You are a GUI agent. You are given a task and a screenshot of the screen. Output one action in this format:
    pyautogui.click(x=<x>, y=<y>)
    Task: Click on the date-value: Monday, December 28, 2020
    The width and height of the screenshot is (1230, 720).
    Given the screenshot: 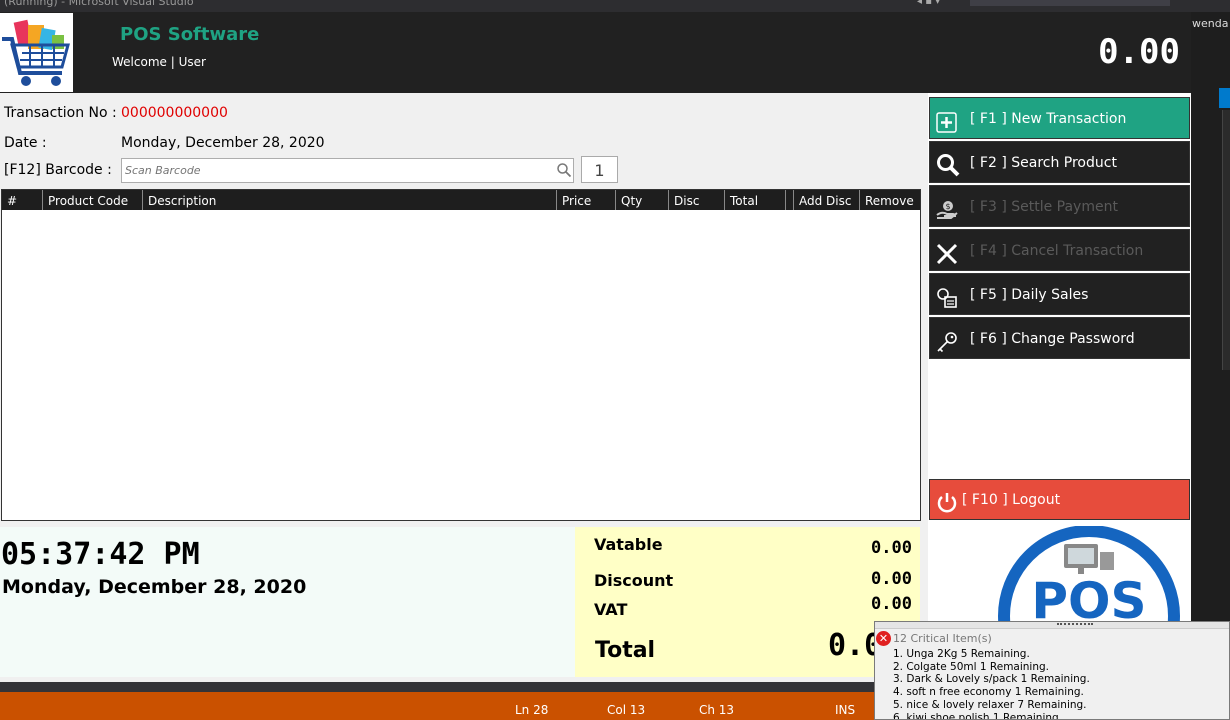 What is the action you would take?
    pyautogui.click(x=223, y=143)
    